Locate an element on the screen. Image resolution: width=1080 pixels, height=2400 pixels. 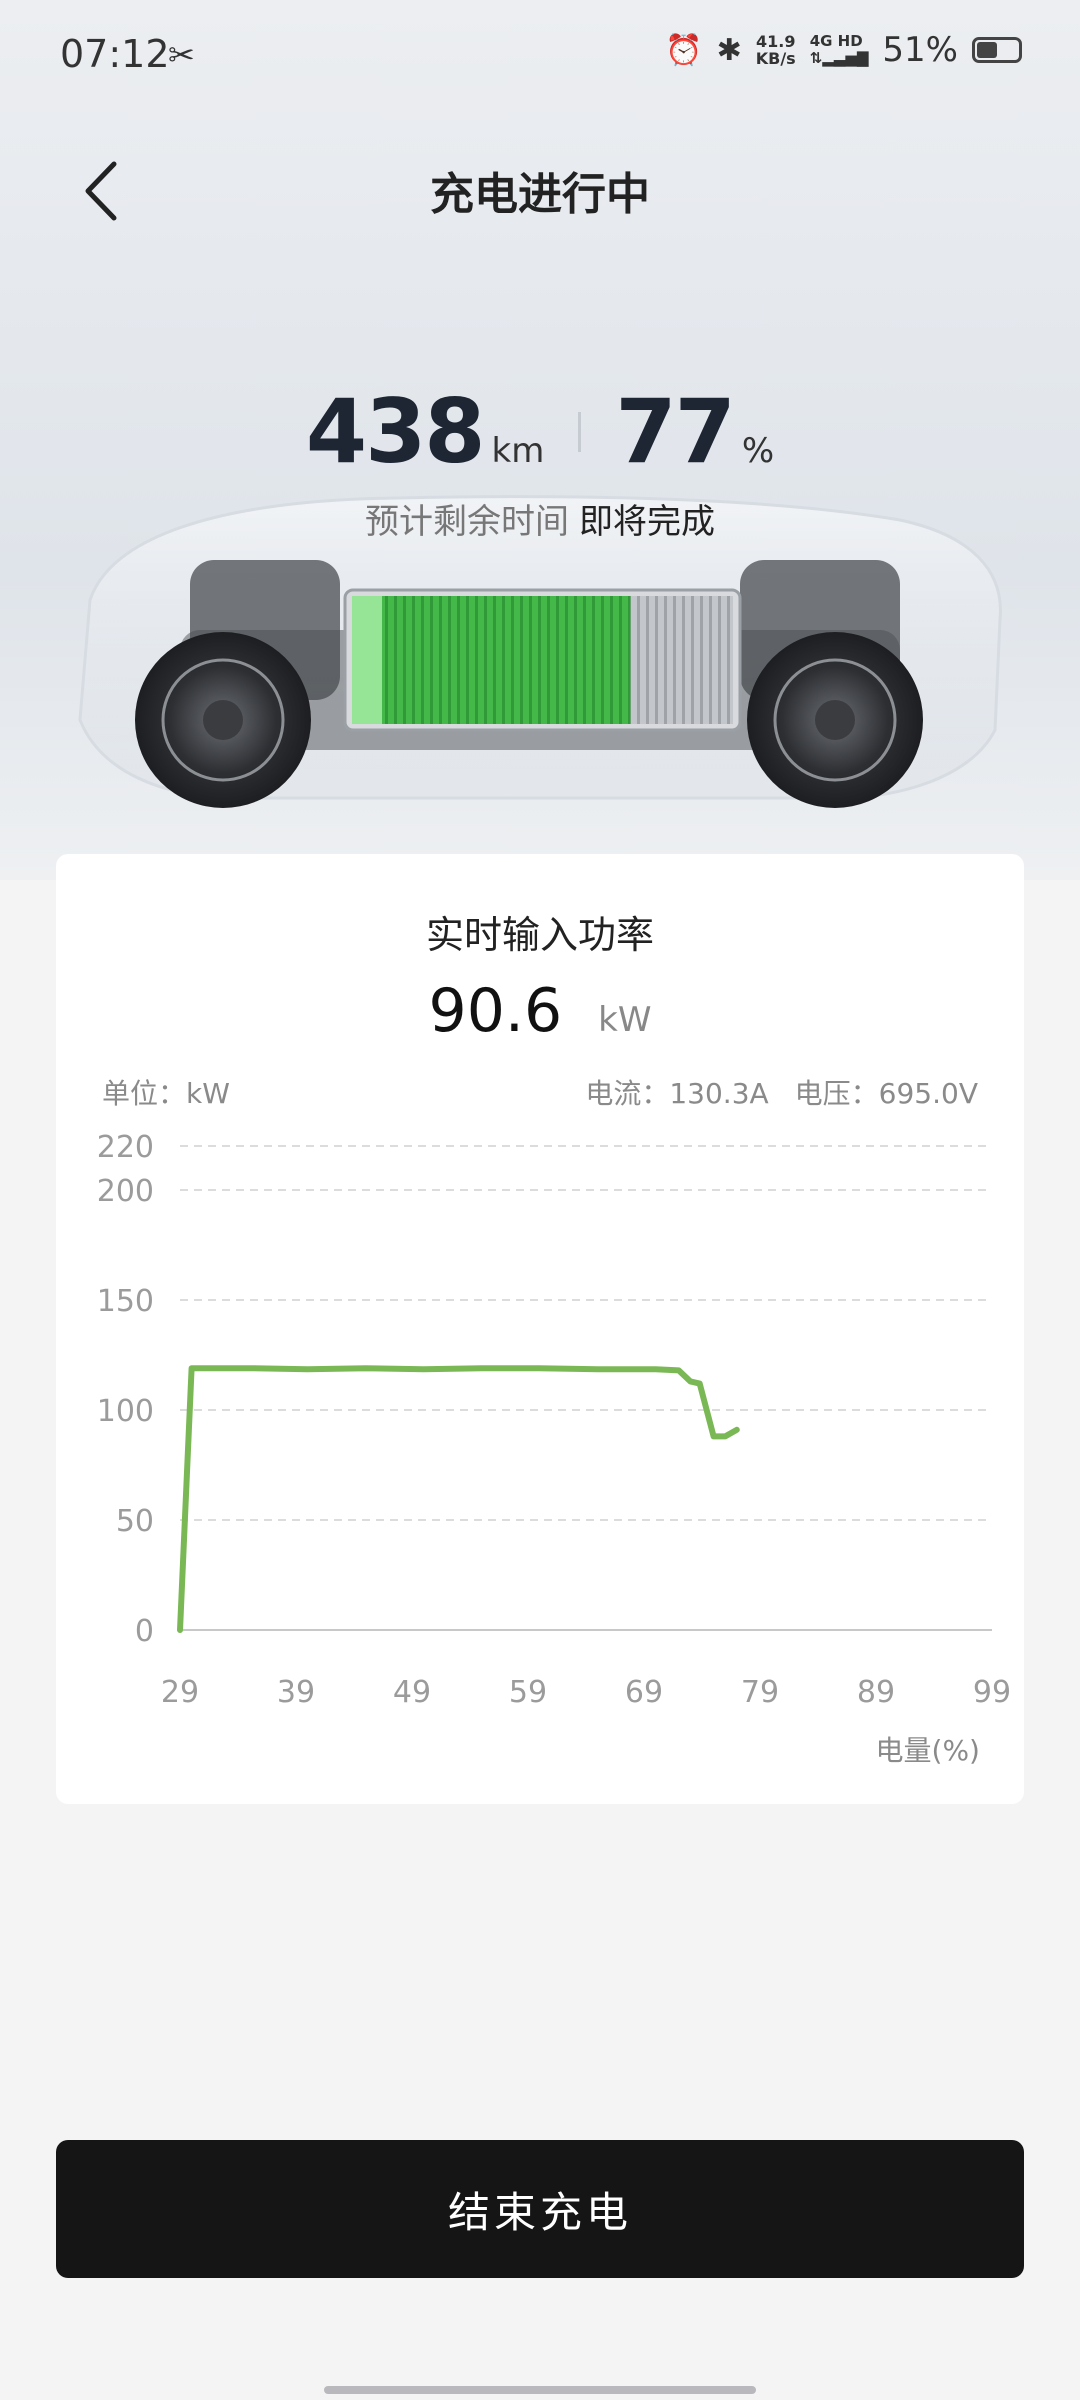
power-value: 90.6 is located at coordinates (495, 1011).